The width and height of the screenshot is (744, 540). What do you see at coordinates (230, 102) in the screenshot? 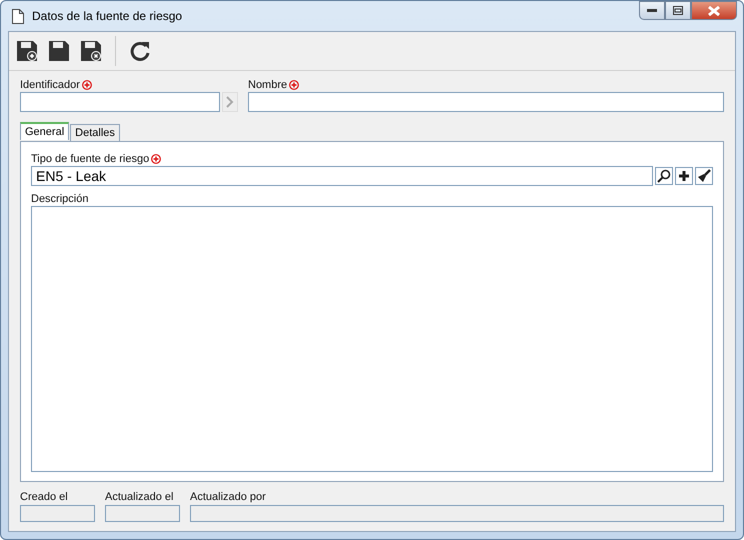
I see `chevron-right-icon` at bounding box center [230, 102].